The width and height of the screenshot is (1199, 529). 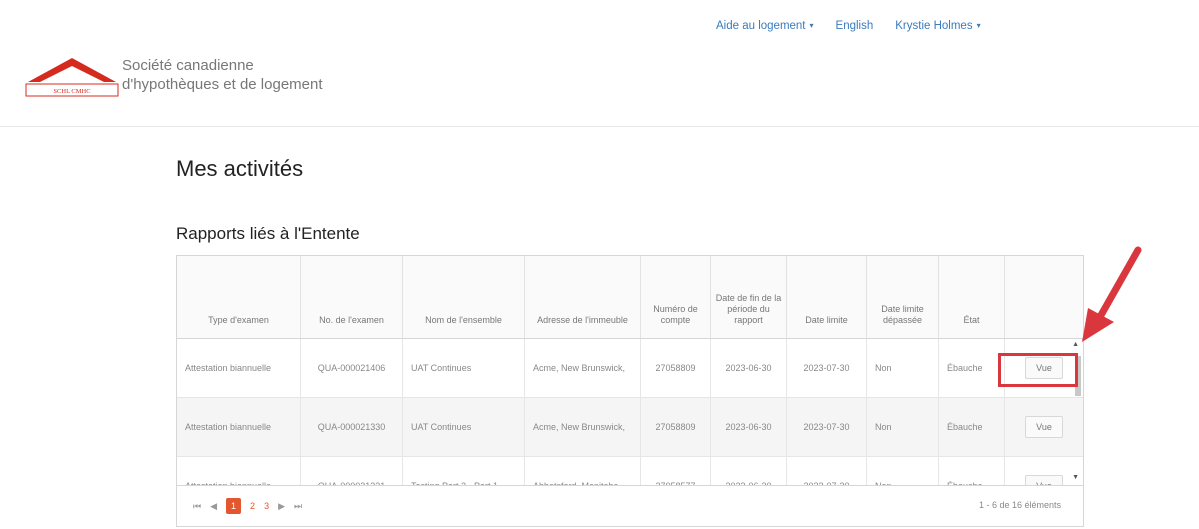 I want to click on column-header: Type d'examen, so click(x=239, y=297).